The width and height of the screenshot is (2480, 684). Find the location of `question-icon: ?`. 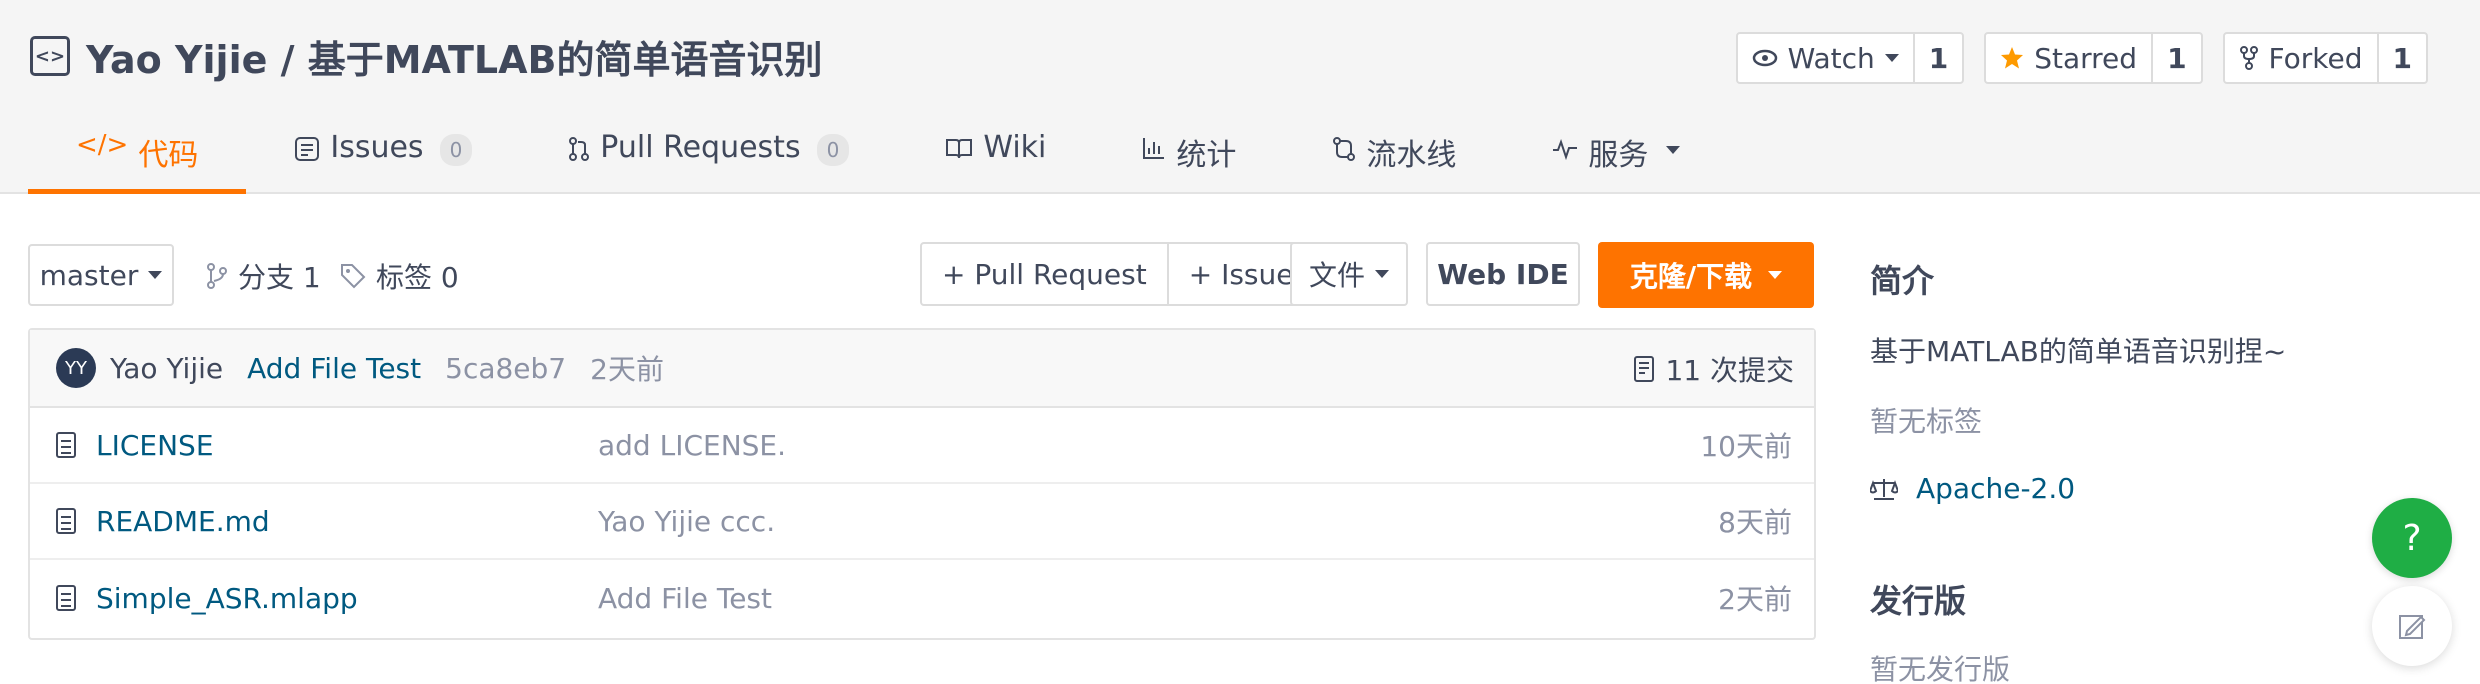

question-icon: ? is located at coordinates (2412, 538).